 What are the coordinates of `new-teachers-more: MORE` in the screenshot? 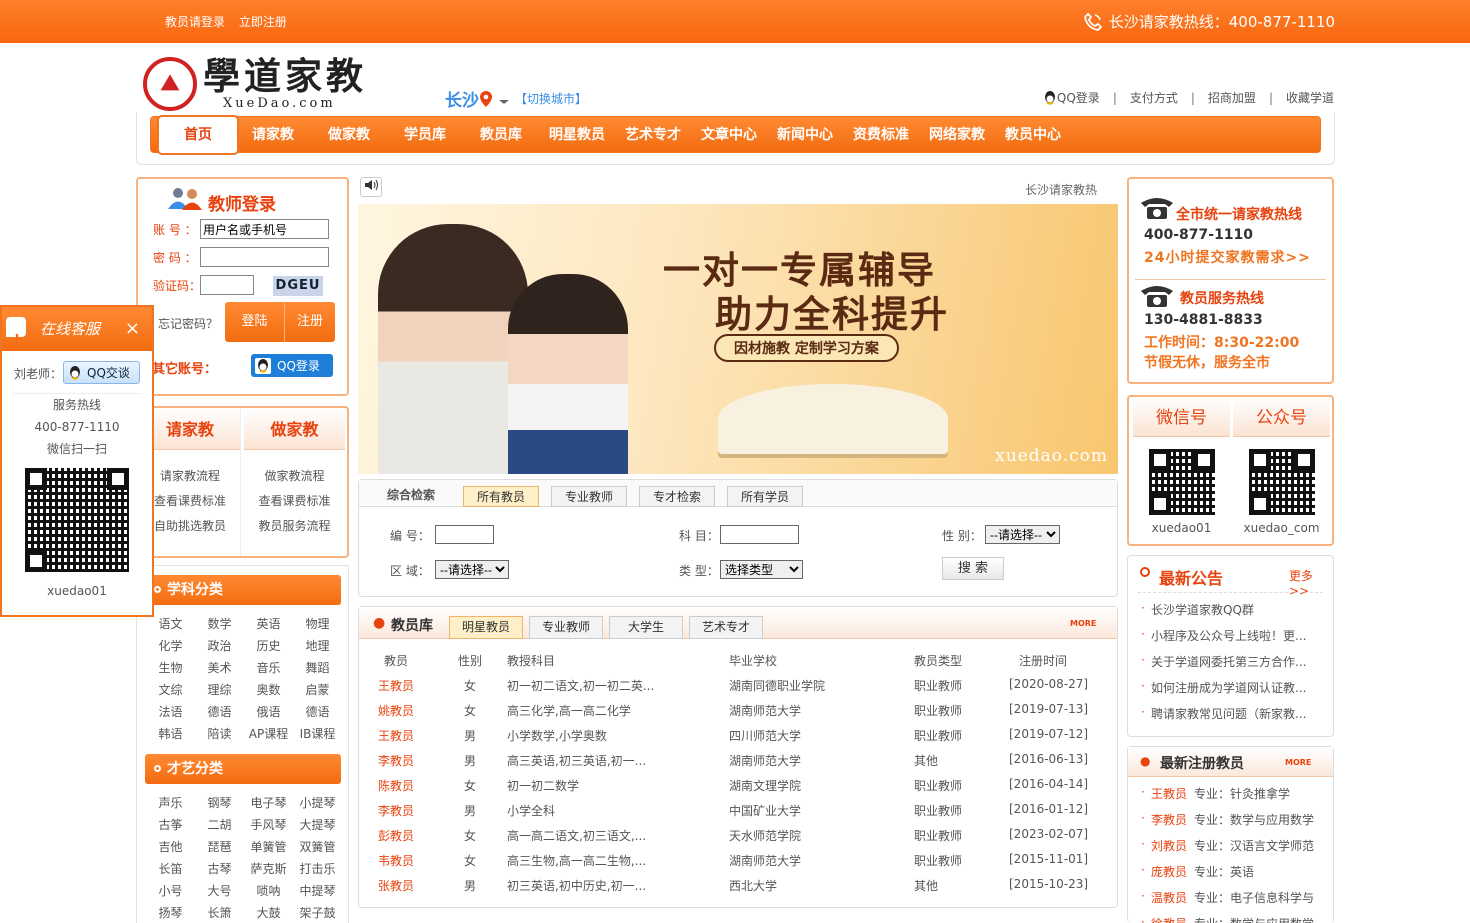 It's located at (1298, 762).